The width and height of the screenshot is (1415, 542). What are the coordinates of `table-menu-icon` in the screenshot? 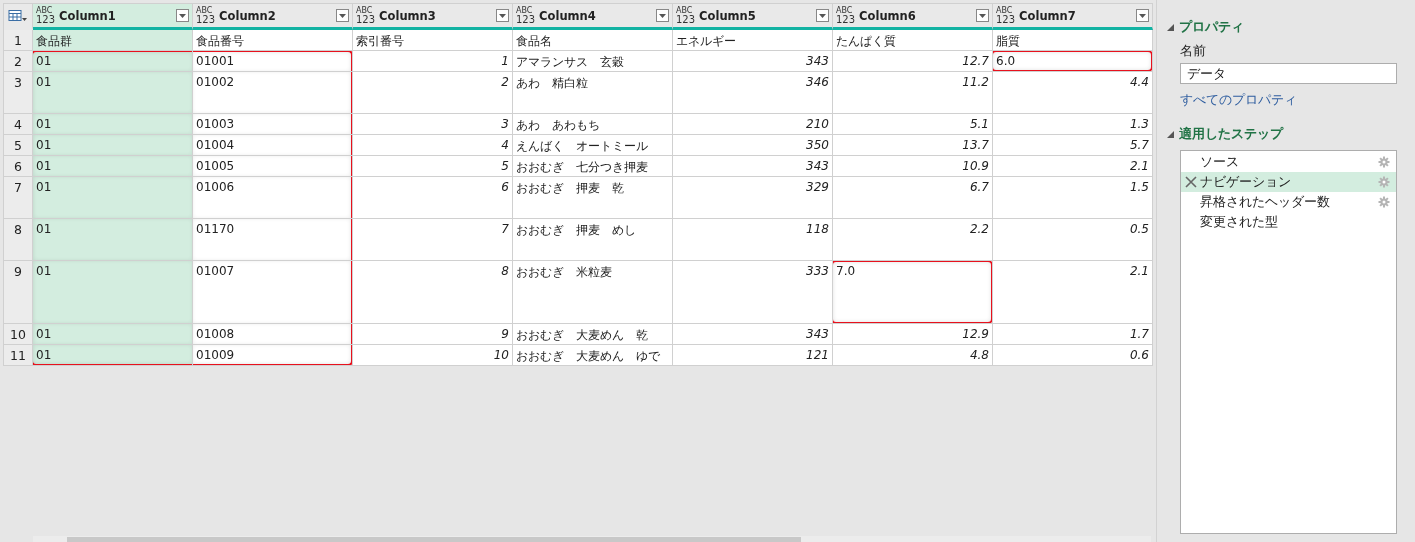 It's located at (18, 15).